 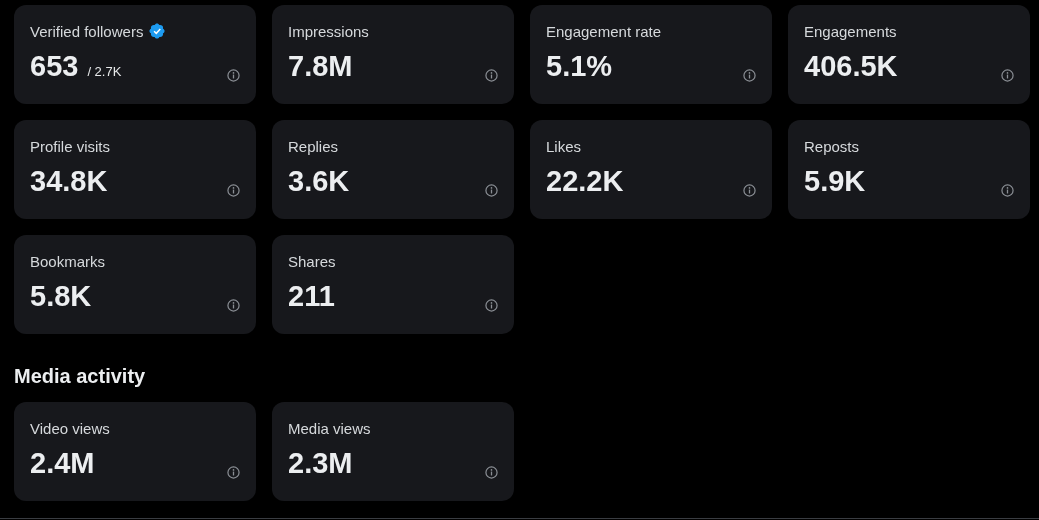 I want to click on metric-value: 211, so click(x=311, y=296).